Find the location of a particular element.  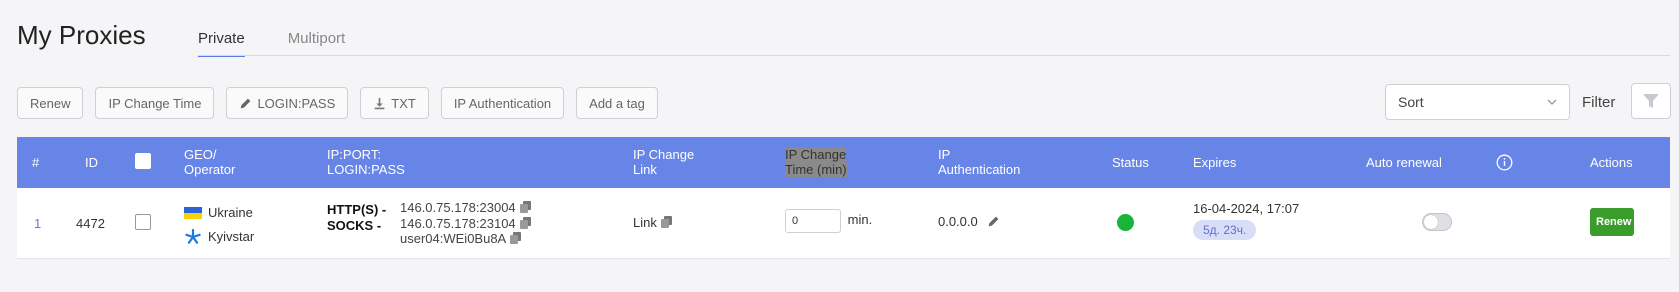

header-geo-line2: Operator is located at coordinates (210, 169).